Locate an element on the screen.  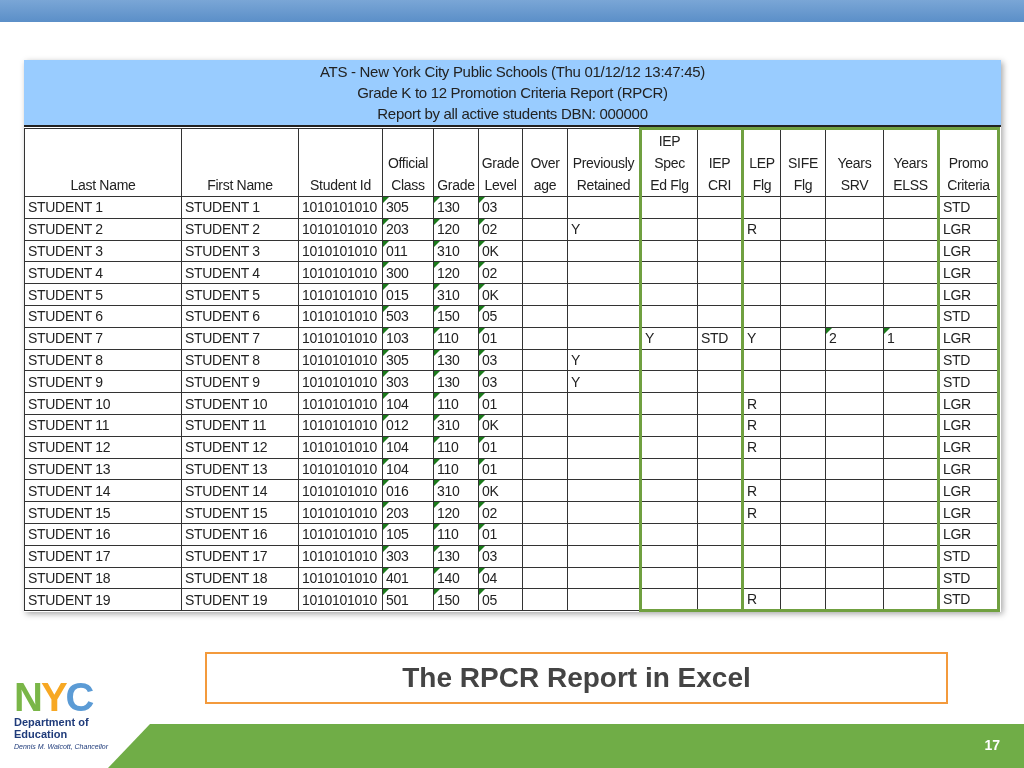
column-header: LEP Flg is located at coordinates (761, 162).